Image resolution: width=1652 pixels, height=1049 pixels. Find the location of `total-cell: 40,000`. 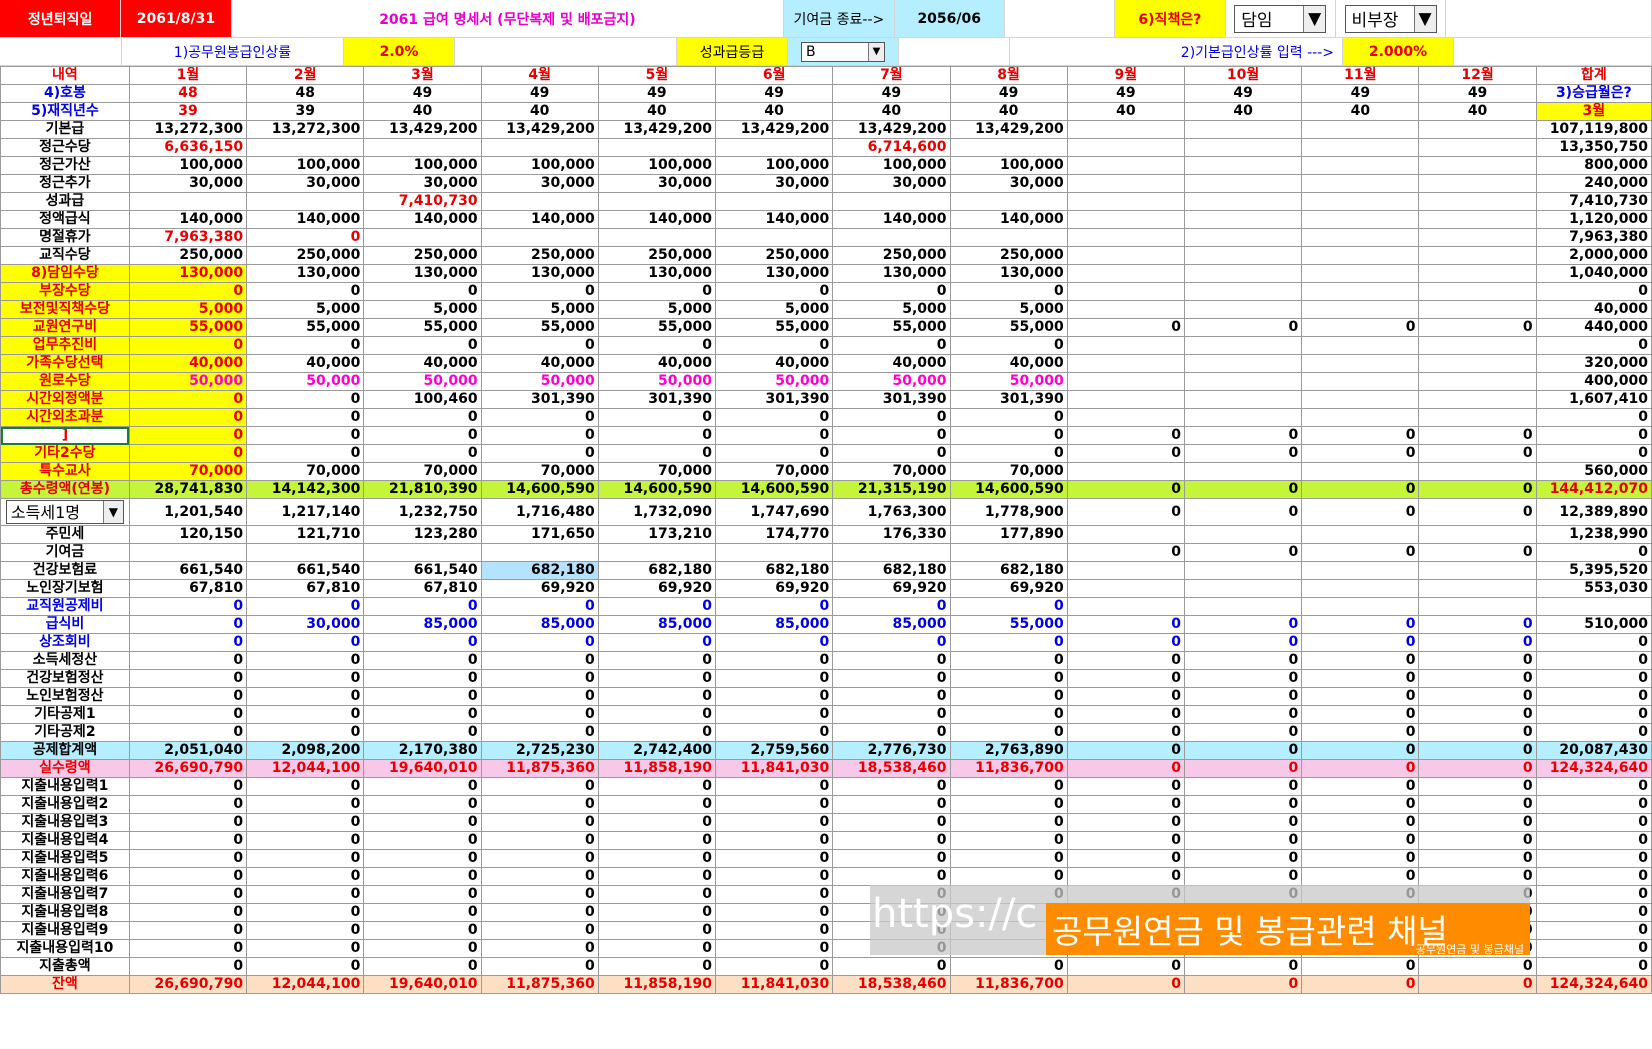

total-cell: 40,000 is located at coordinates (1593, 309).